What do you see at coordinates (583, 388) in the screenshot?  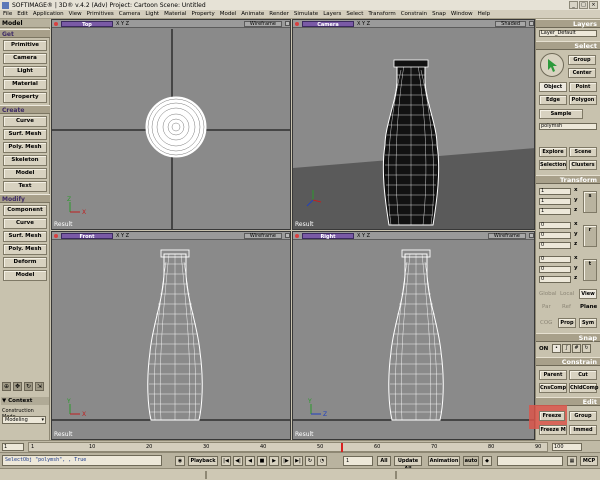 I see `chldcomp-button: ChldComp` at bounding box center [583, 388].